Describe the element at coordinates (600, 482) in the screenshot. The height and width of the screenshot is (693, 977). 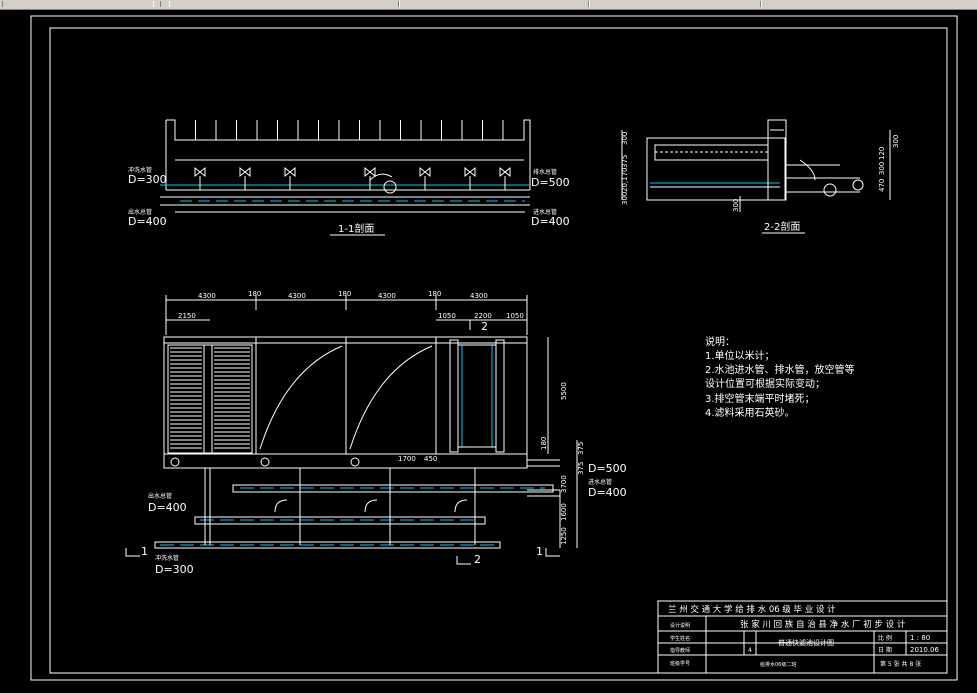
I see `plan-right-mid-label: 进水总管` at that location.